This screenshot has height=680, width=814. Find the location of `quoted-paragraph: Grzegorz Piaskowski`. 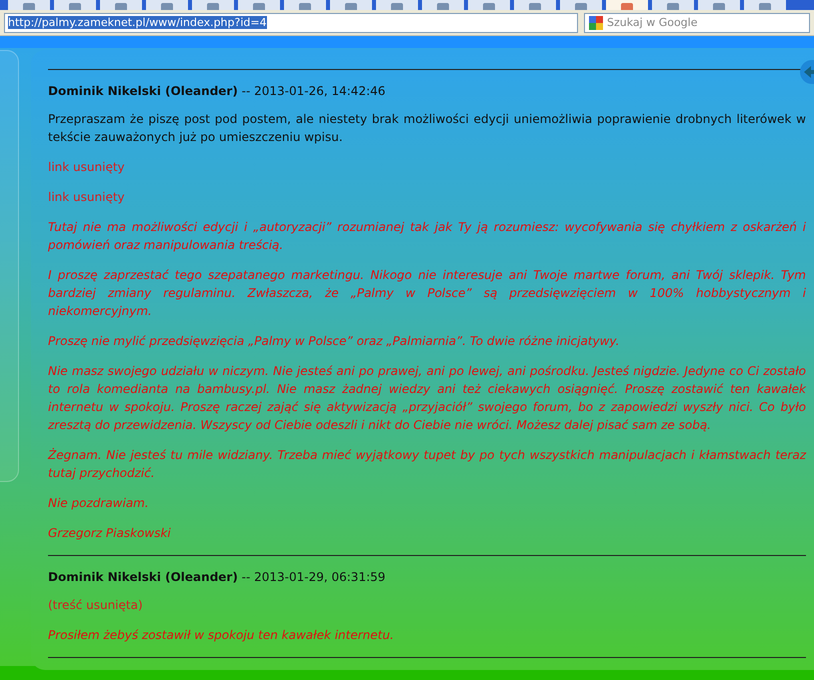

quoted-paragraph: Grzegorz Piaskowski is located at coordinates (110, 533).